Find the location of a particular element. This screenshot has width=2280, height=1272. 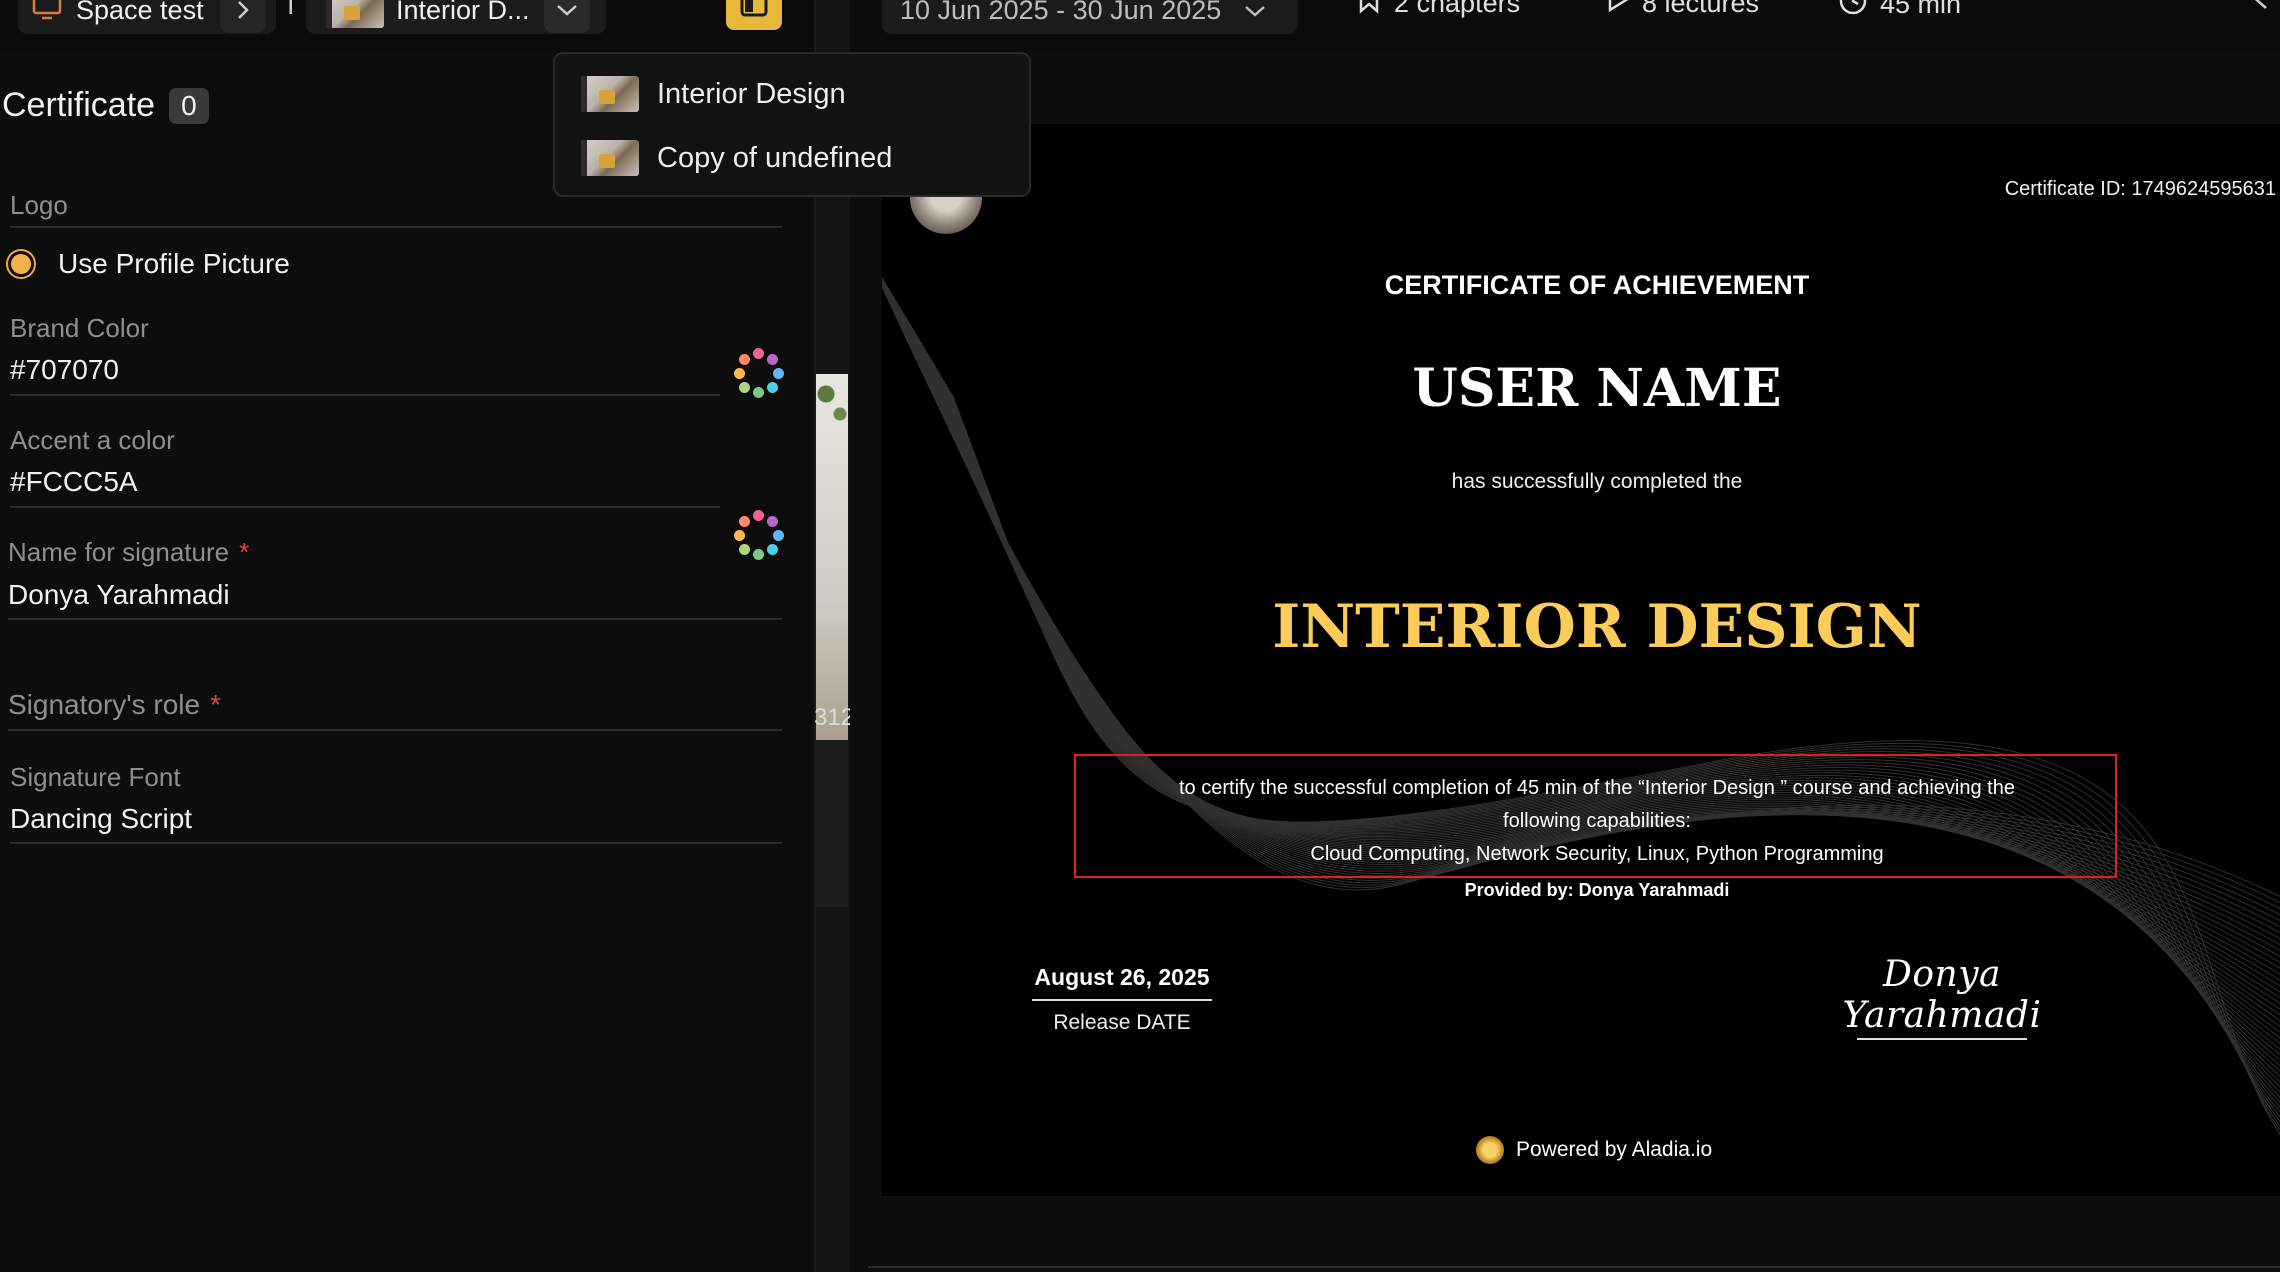

dropdown-item-label: Copy of undefined is located at coordinates (775, 157).